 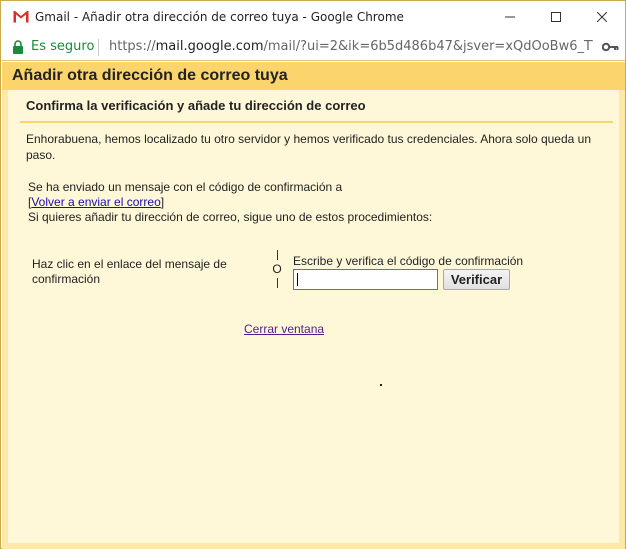 I want to click on or-bar-bottom, so click(x=277, y=283).